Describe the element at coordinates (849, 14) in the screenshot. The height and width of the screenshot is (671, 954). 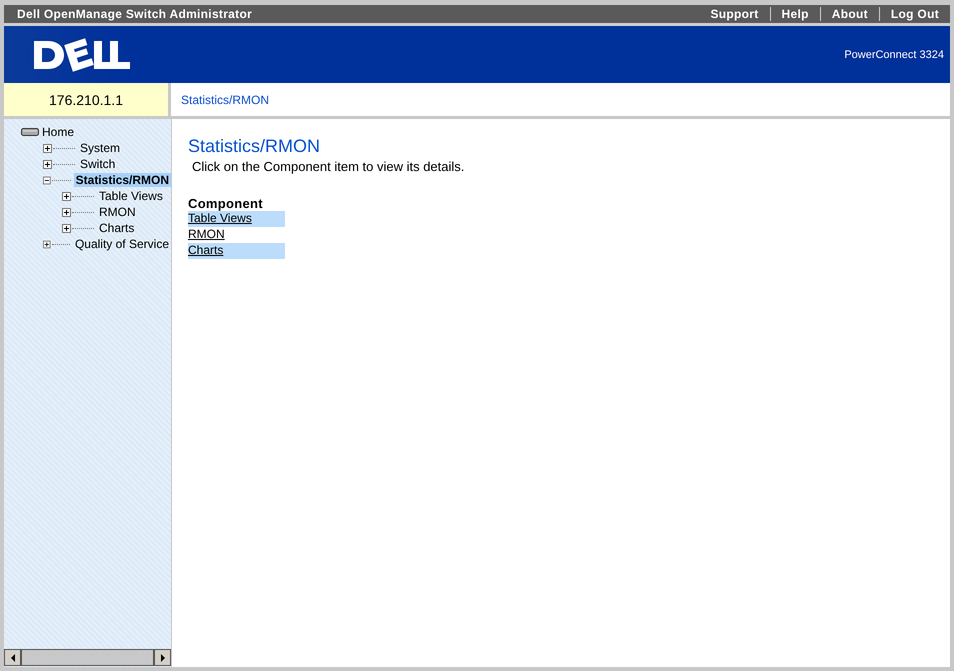
I see `header-link: About` at that location.